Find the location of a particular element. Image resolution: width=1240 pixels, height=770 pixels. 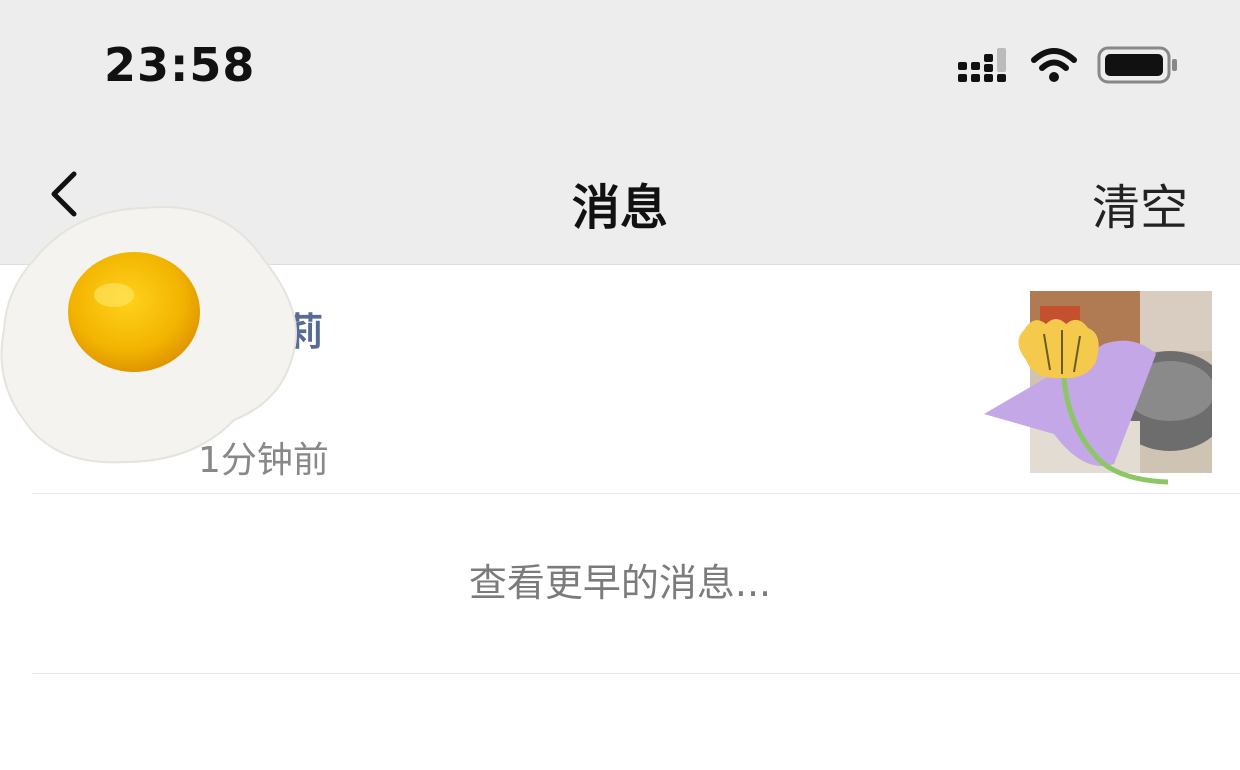

battery-icon is located at coordinates (1137, 65).